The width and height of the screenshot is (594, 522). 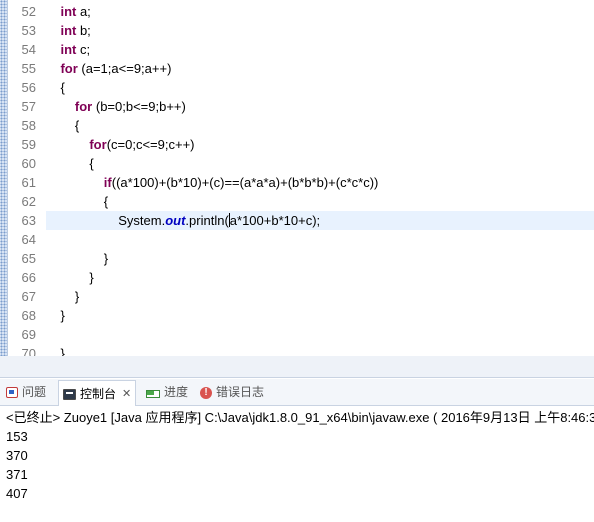 I want to click on code-line: int a;, so click(x=320, y=11).